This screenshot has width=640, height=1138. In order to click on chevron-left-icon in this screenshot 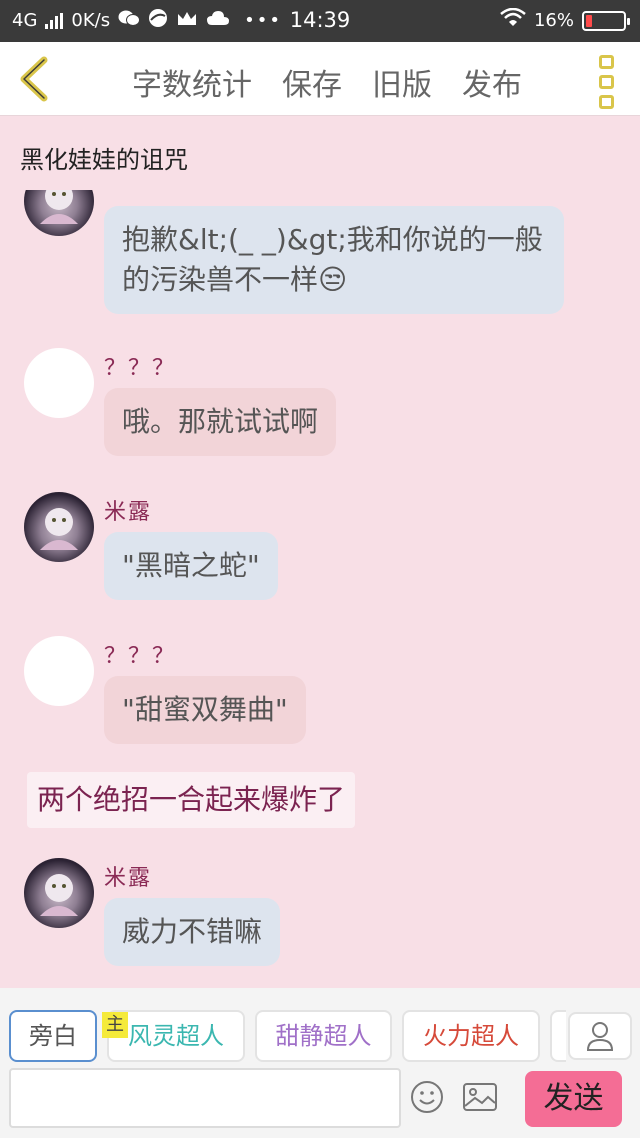, I will do `click(34, 79)`.